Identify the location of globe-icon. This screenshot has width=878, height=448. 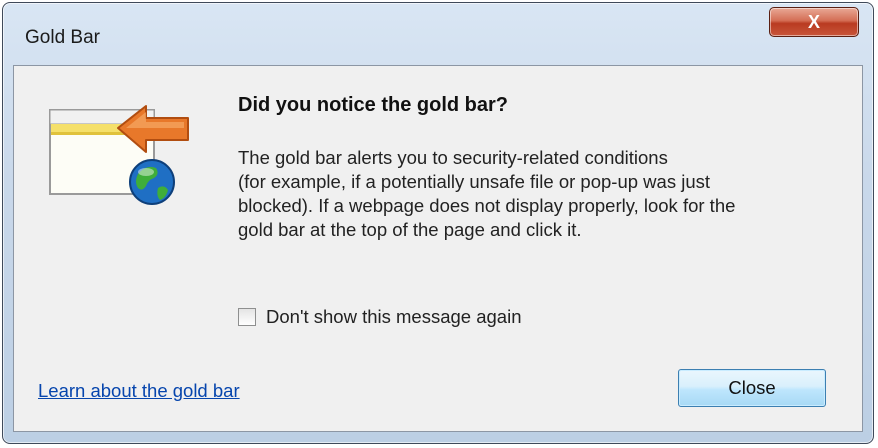
(152, 182).